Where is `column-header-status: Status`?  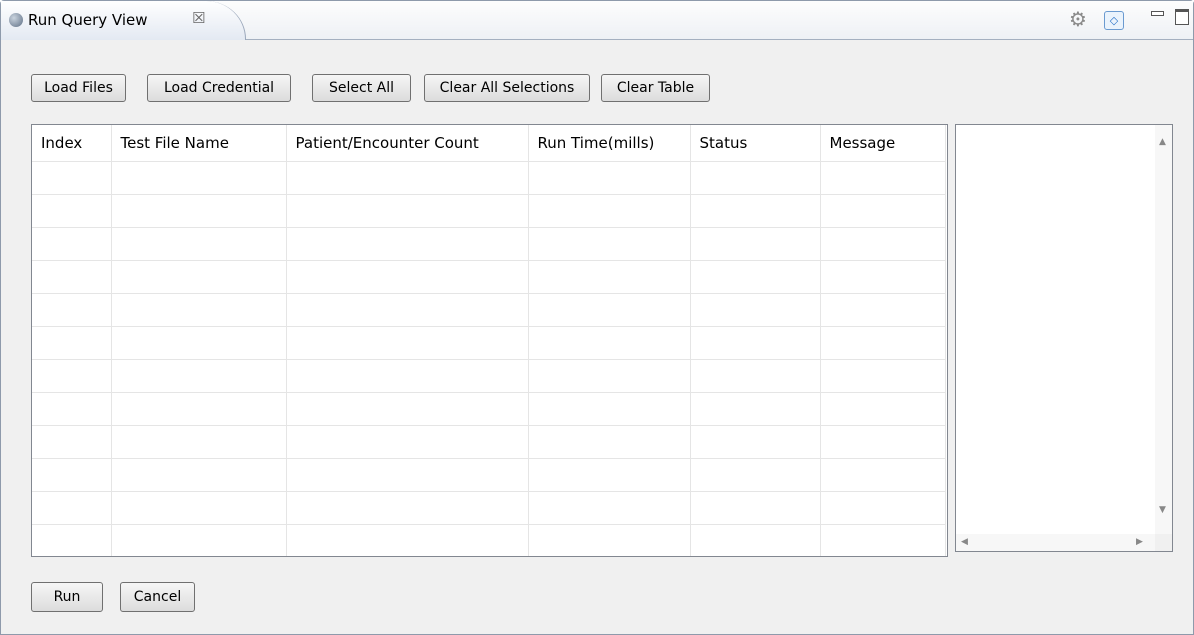 column-header-status: Status is located at coordinates (755, 143).